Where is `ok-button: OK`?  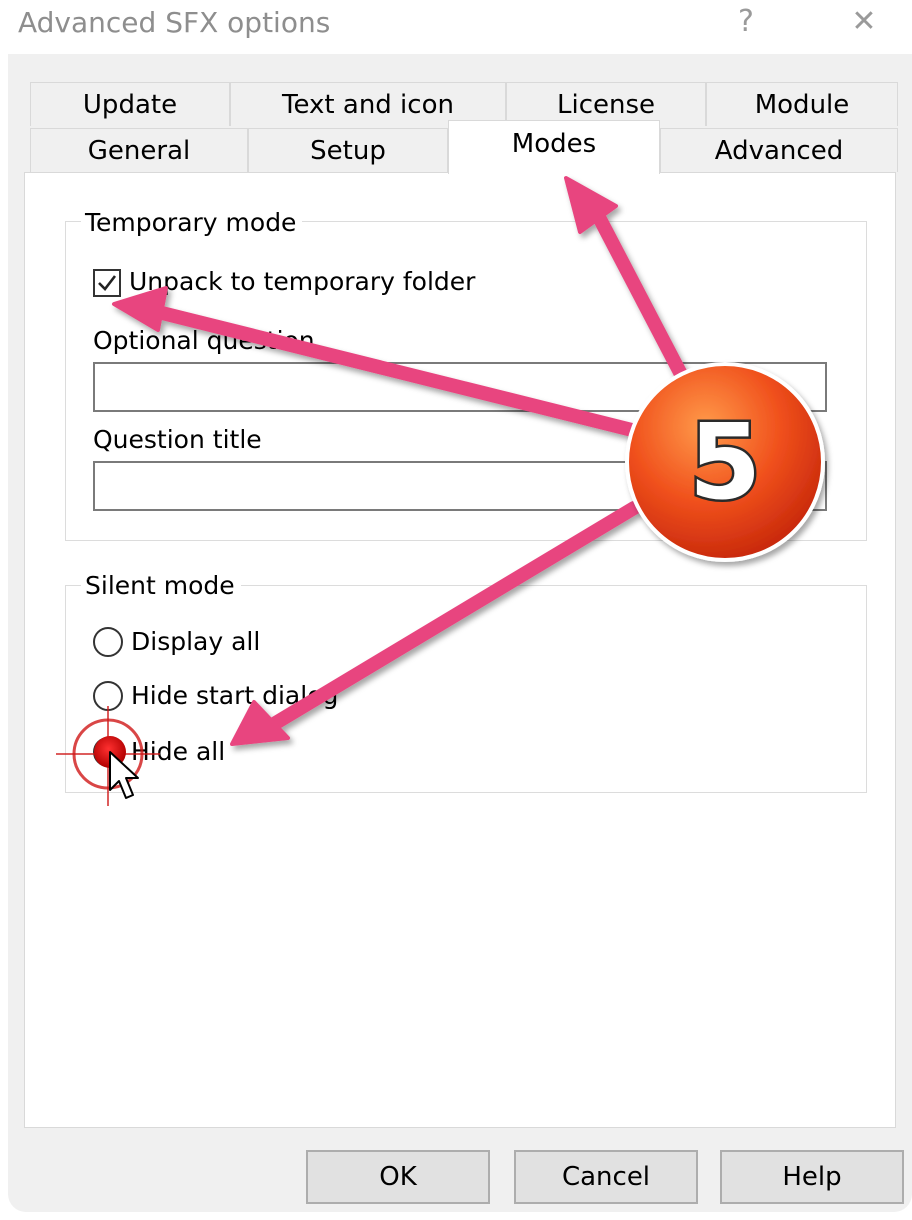 ok-button: OK is located at coordinates (398, 1177).